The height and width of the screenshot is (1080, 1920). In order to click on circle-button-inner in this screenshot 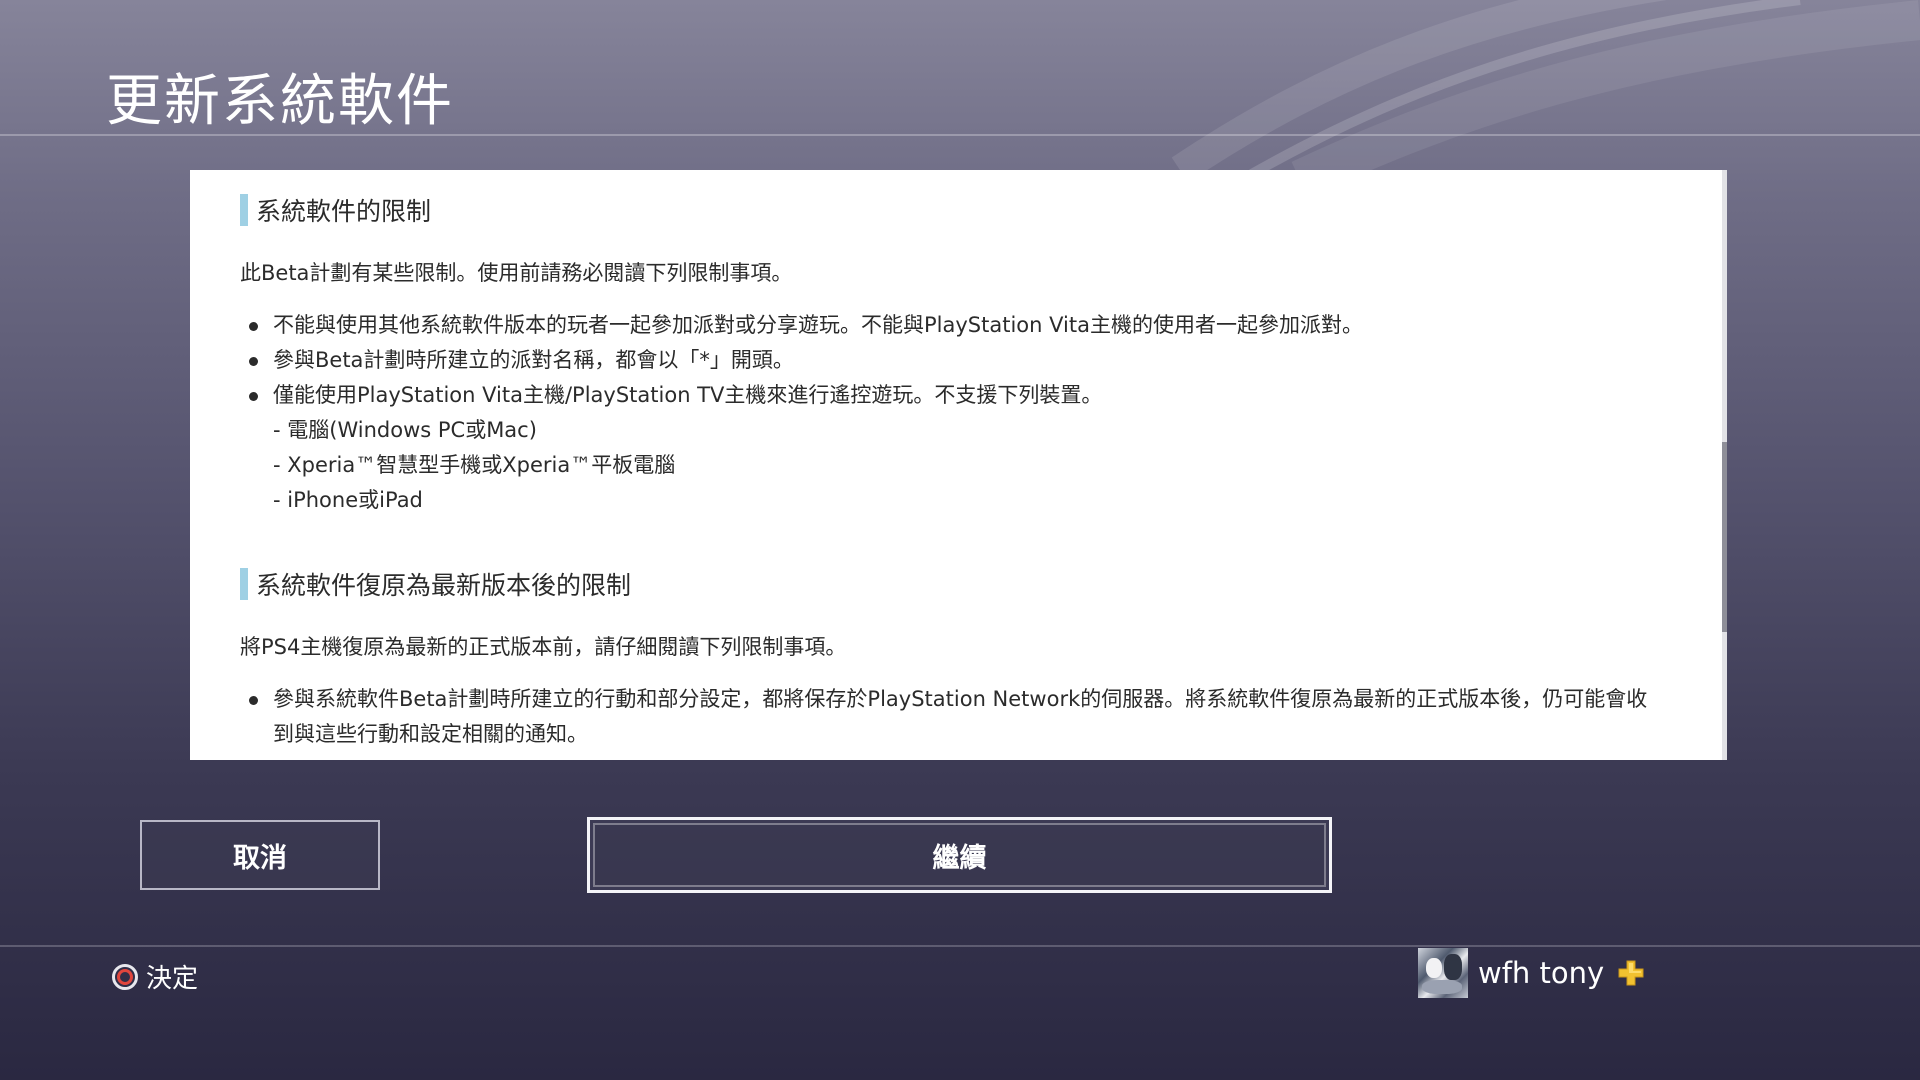, I will do `click(125, 976)`.